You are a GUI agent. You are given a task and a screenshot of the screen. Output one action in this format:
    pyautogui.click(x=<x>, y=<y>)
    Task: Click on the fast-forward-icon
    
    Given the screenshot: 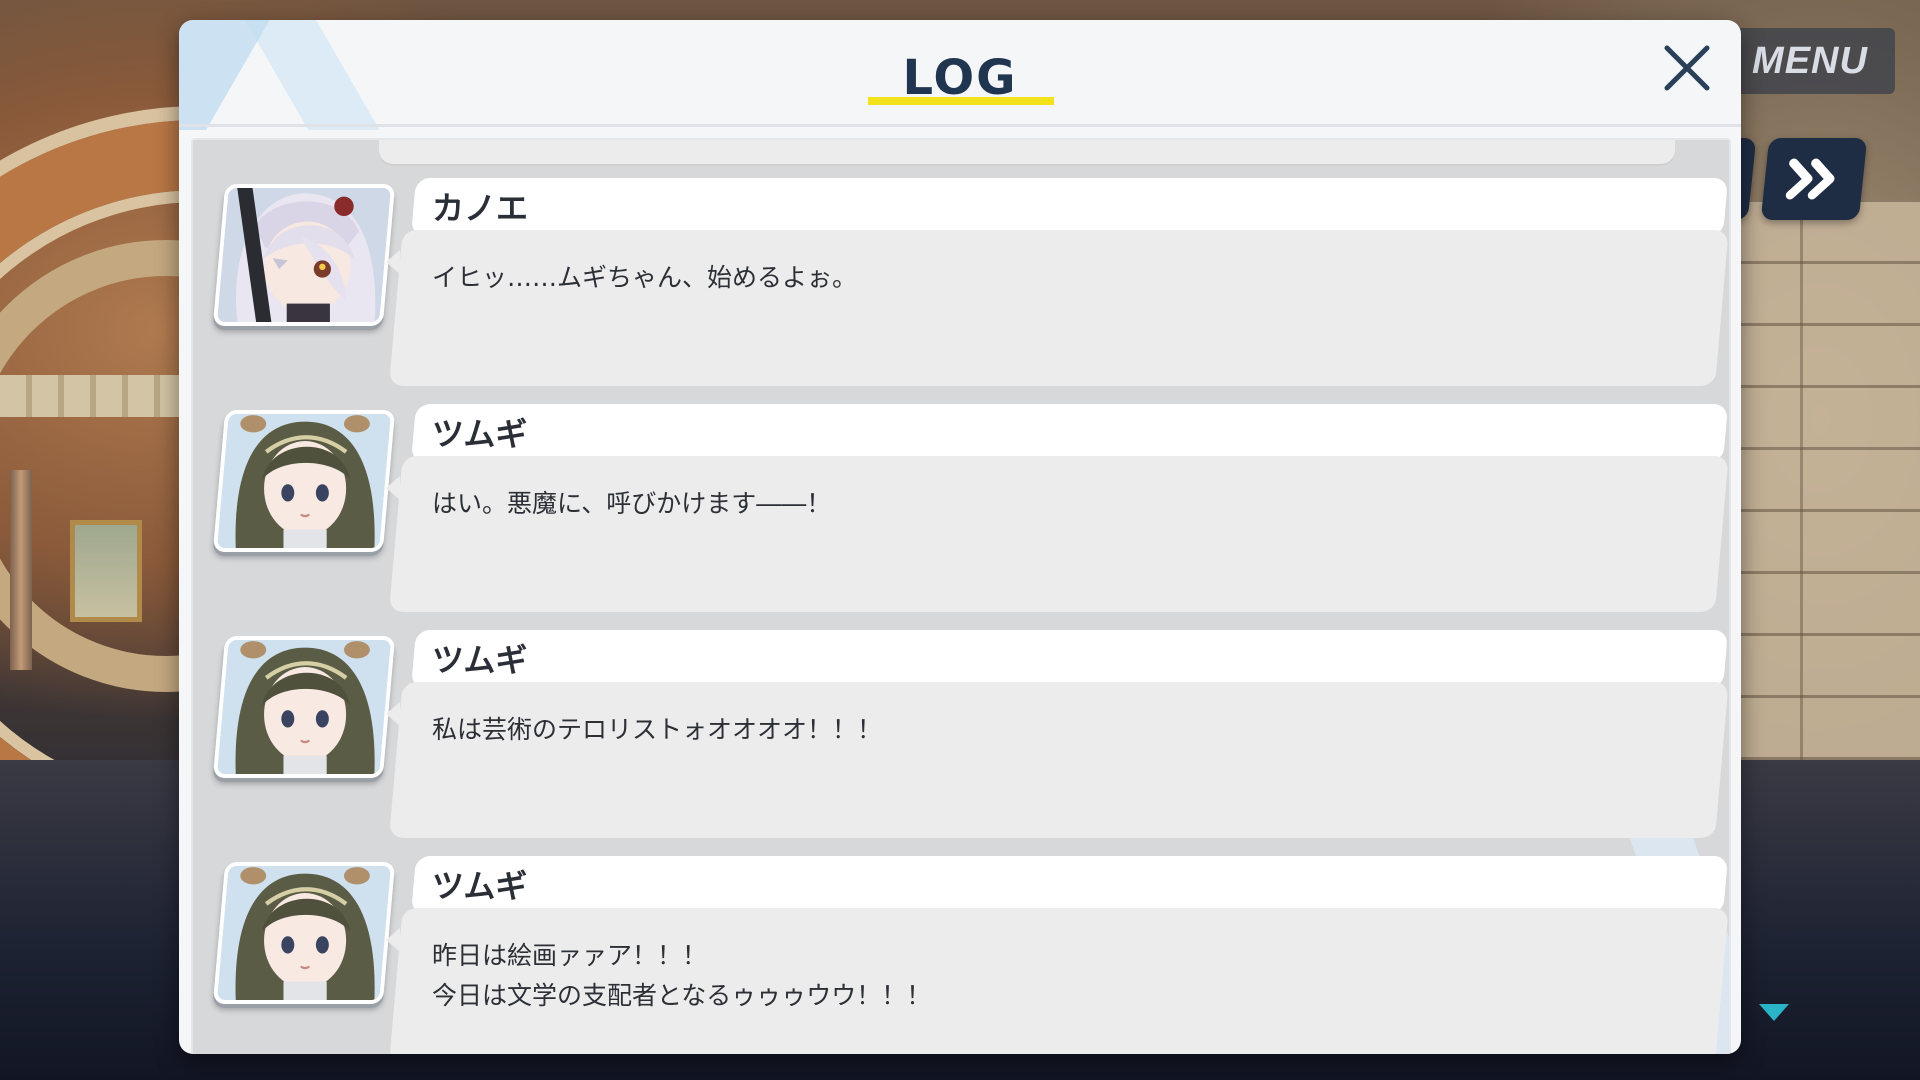 What is the action you would take?
    pyautogui.click(x=1810, y=179)
    